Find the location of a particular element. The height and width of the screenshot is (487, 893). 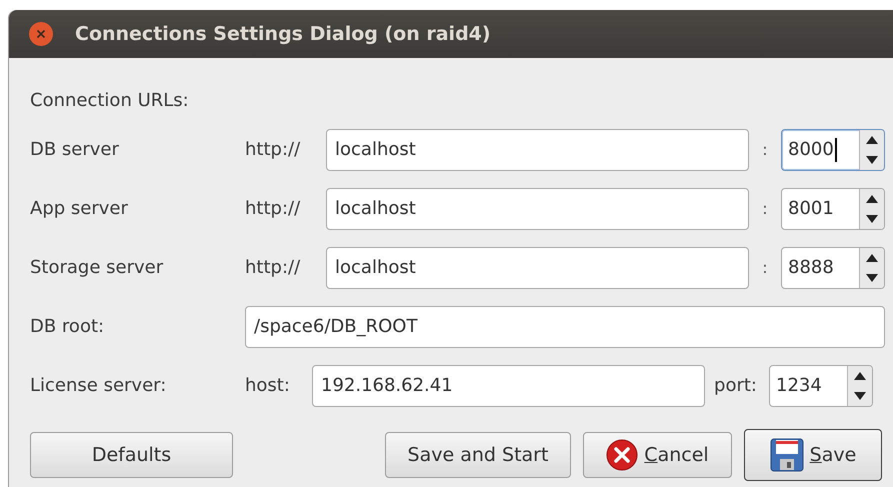

cancel-button: Cancel is located at coordinates (657, 455).